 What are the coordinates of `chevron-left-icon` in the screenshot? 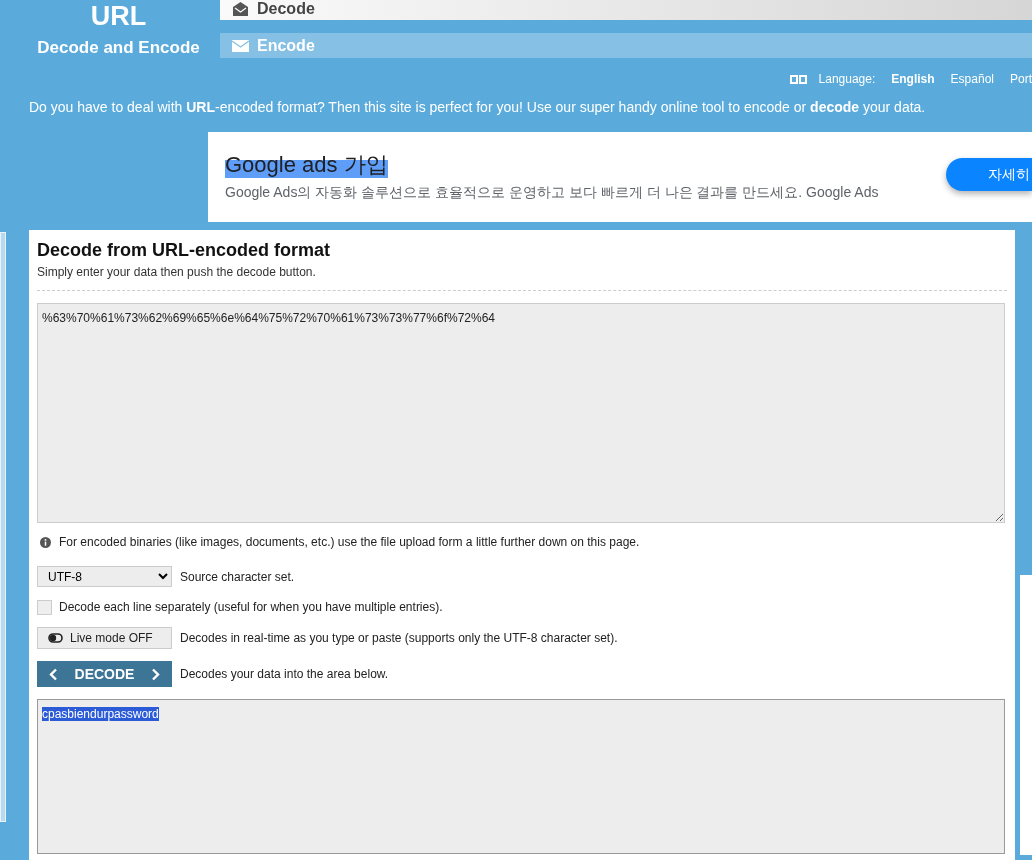 It's located at (53, 674).